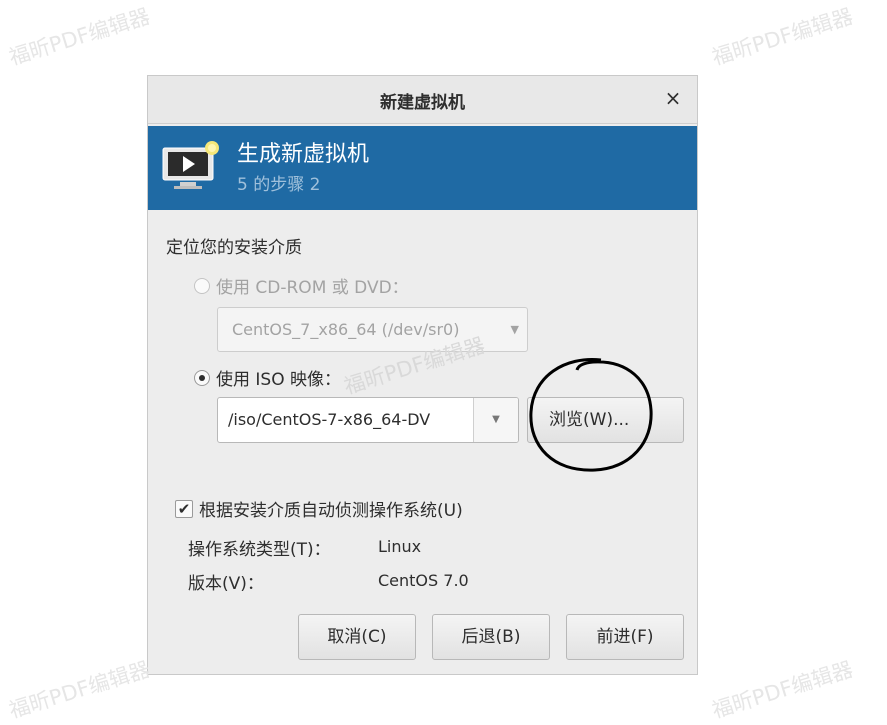 Image resolution: width=887 pixels, height=725 pixels. What do you see at coordinates (312, 288) in the screenshot?
I see `cdrom-radio-label: 使用 CD-ROM 或 DVD：` at bounding box center [312, 288].